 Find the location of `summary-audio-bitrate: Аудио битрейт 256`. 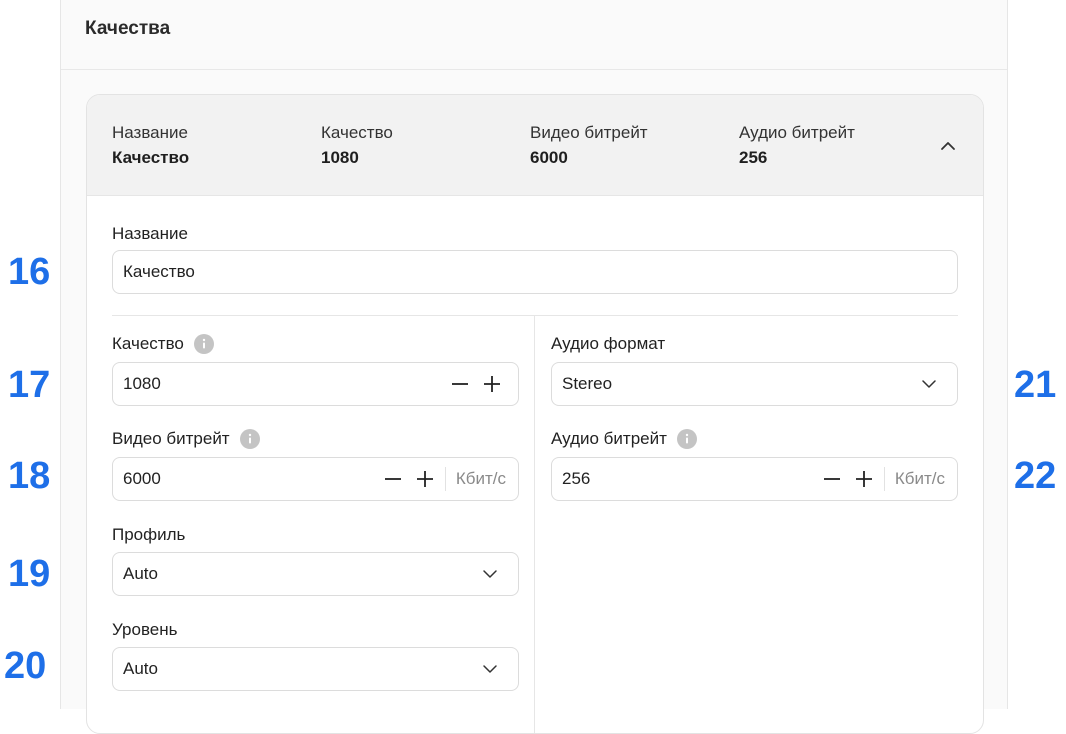

summary-audio-bitrate: Аудио битрейт 256 is located at coordinates (797, 145).